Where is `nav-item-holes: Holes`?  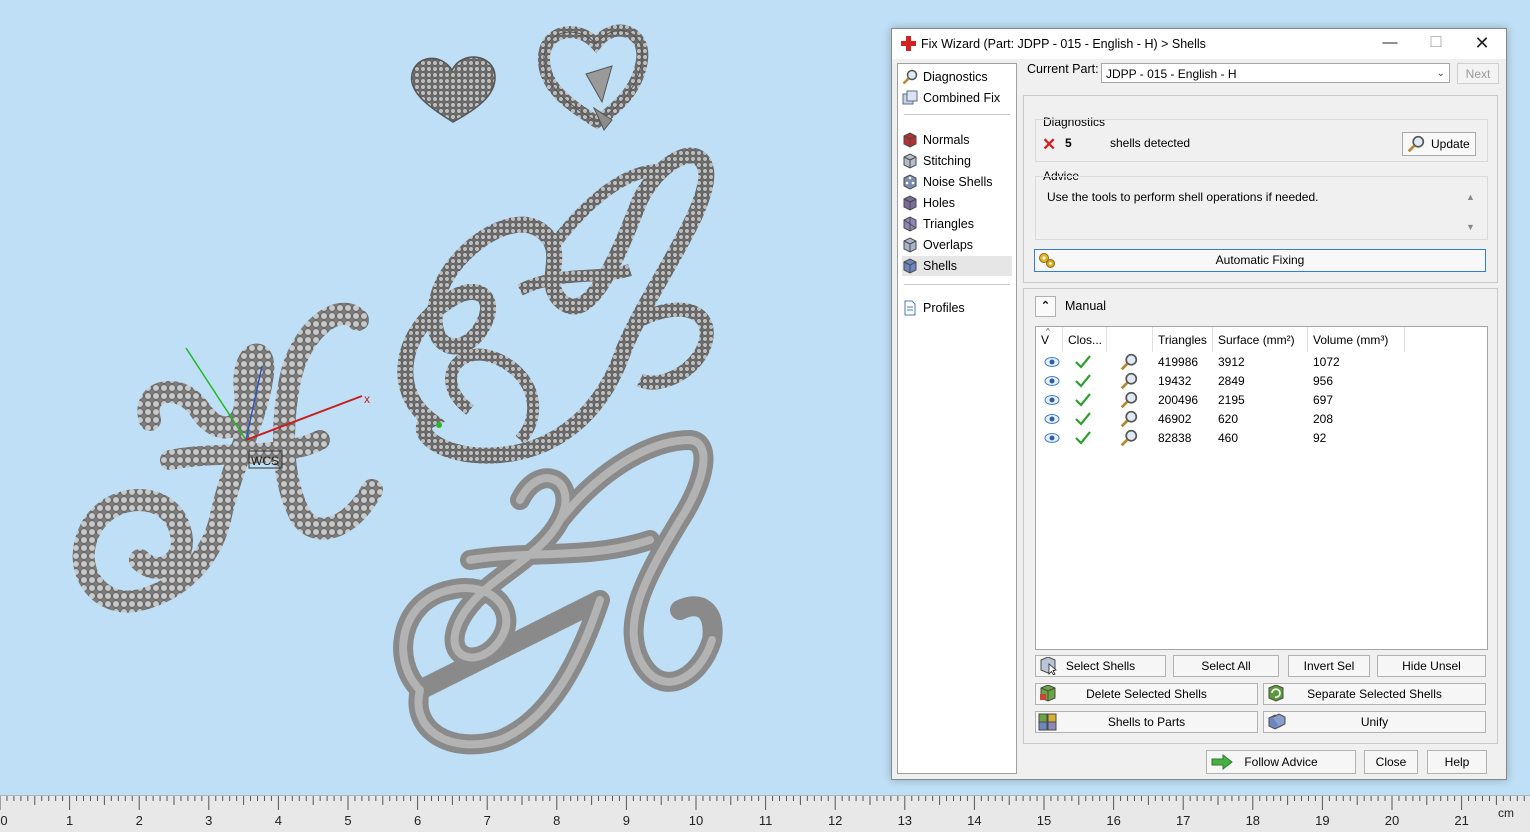
nav-item-holes: Holes is located at coordinates (957, 203).